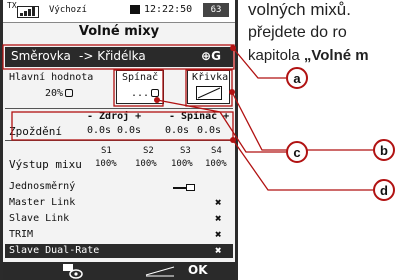  I want to click on leader-c, so click(221, 126).